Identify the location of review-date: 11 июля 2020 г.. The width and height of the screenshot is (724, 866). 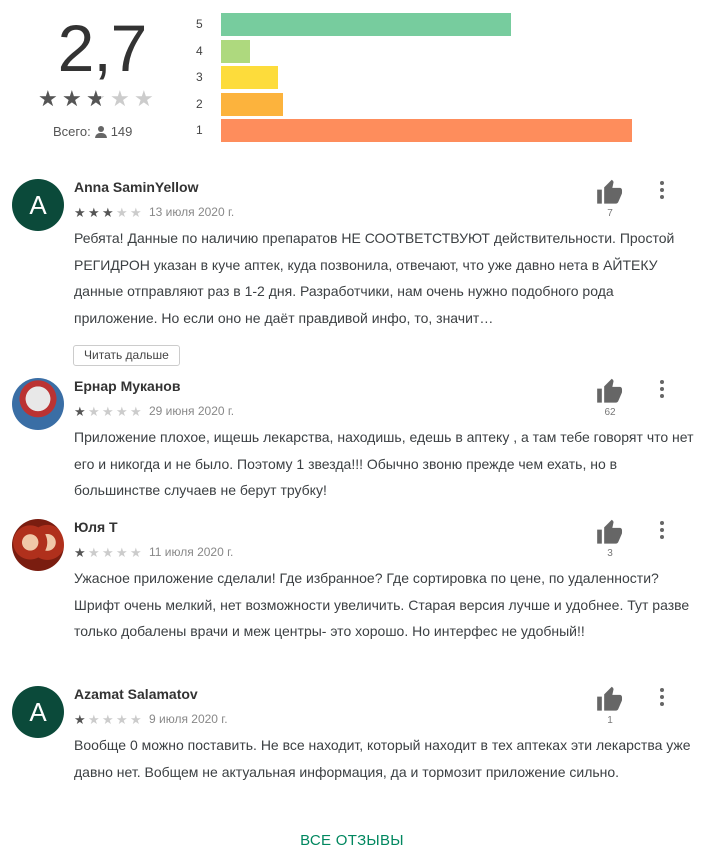
(191, 552).